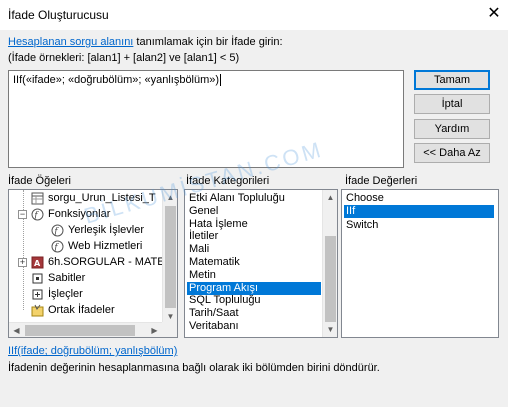 Image resolution: width=508 pixels, height=407 pixels. What do you see at coordinates (452, 80) in the screenshot?
I see `ok-button: Tamam` at bounding box center [452, 80].